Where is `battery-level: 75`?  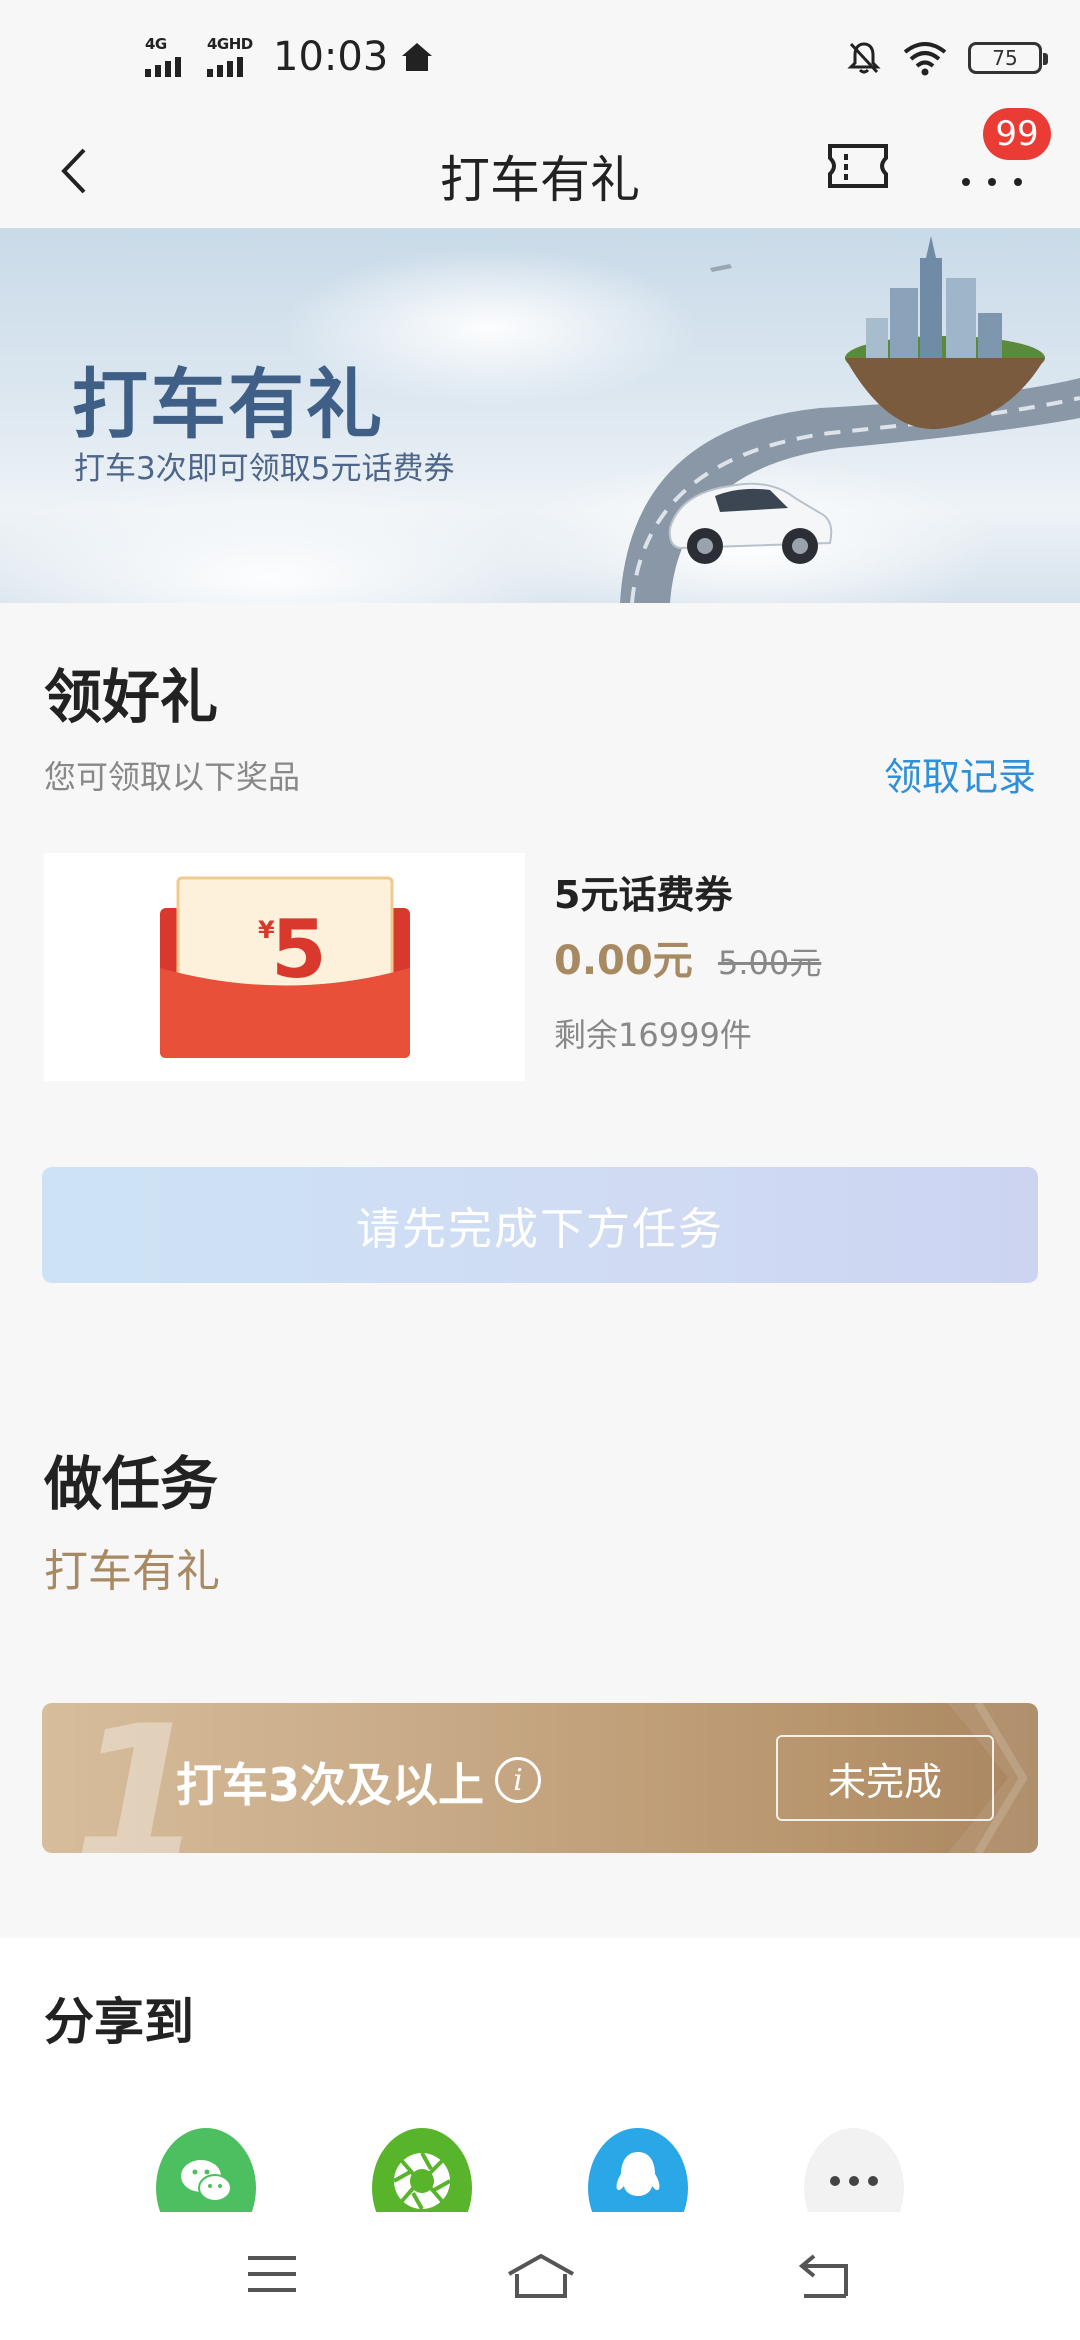
battery-level: 75 is located at coordinates (1005, 58).